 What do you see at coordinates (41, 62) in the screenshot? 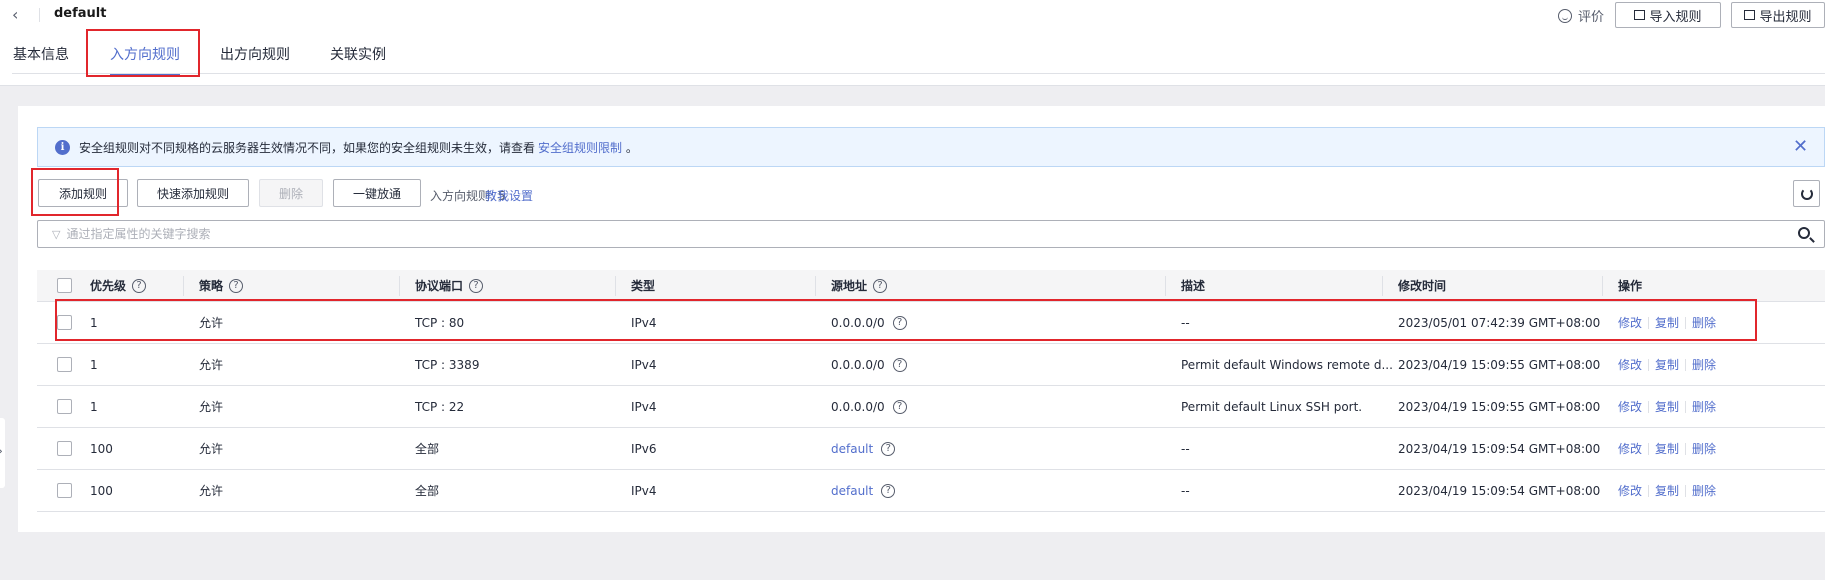
I see `tab-basic-info: 基本信息` at bounding box center [41, 62].